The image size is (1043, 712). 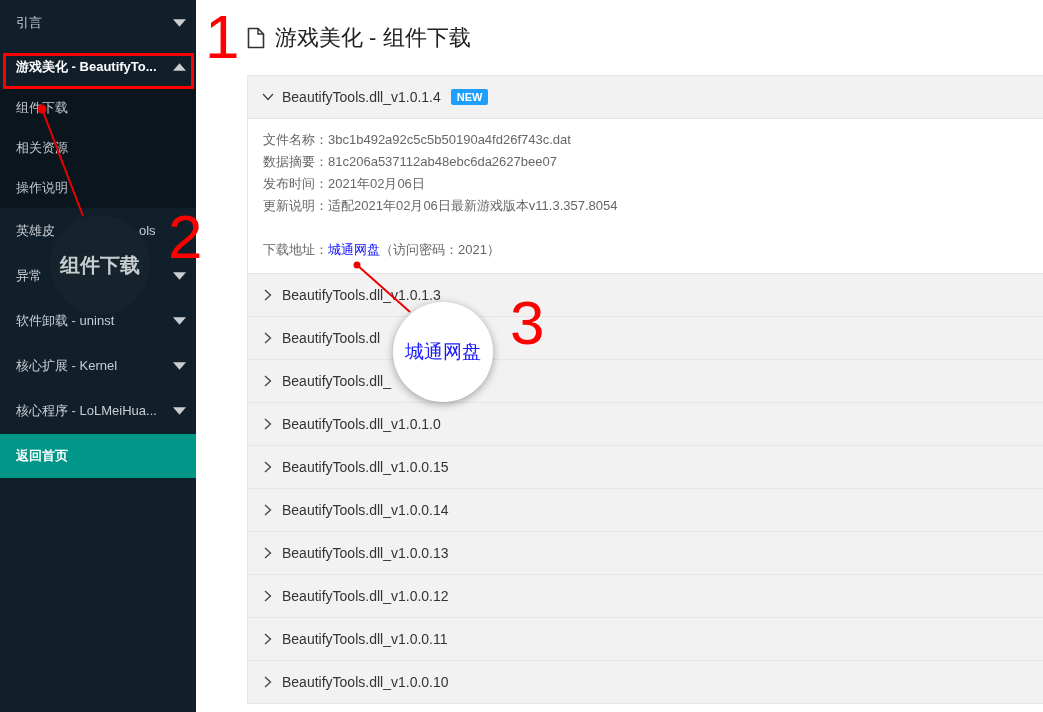 What do you see at coordinates (440, 250) in the screenshot?
I see `password-note: （访问密码：2021）` at bounding box center [440, 250].